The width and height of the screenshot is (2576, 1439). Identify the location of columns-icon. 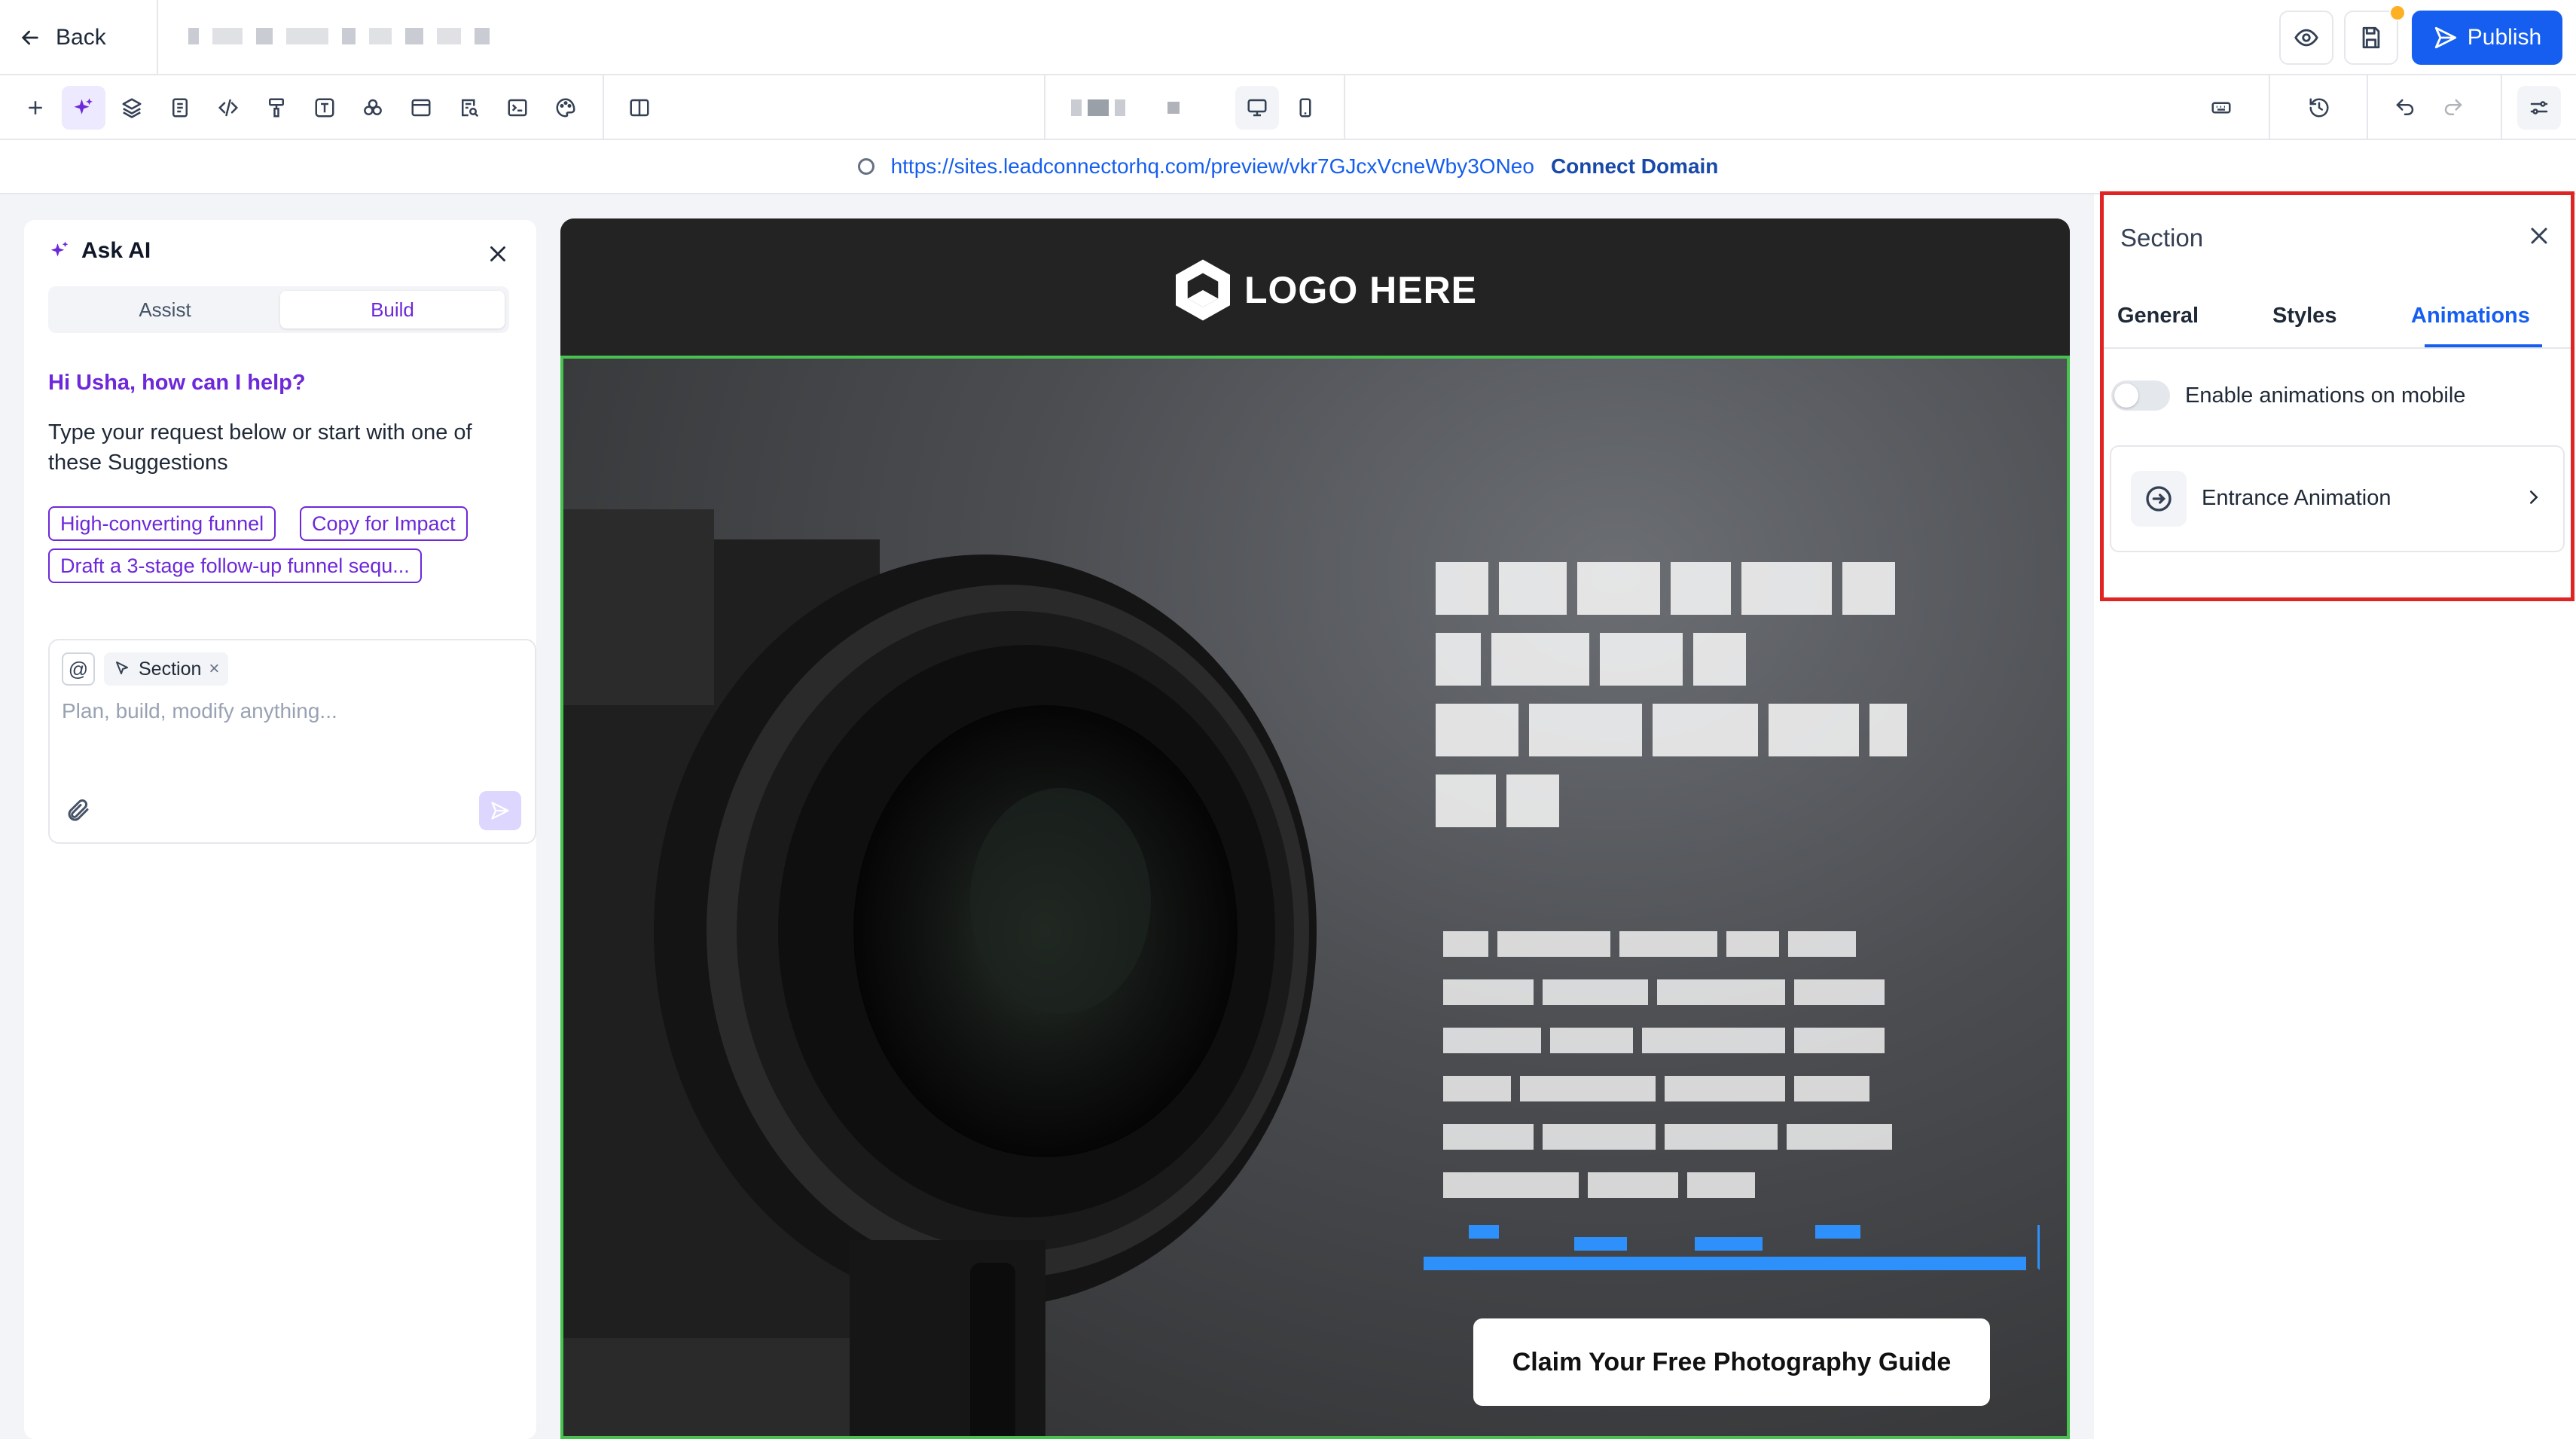
(640, 108).